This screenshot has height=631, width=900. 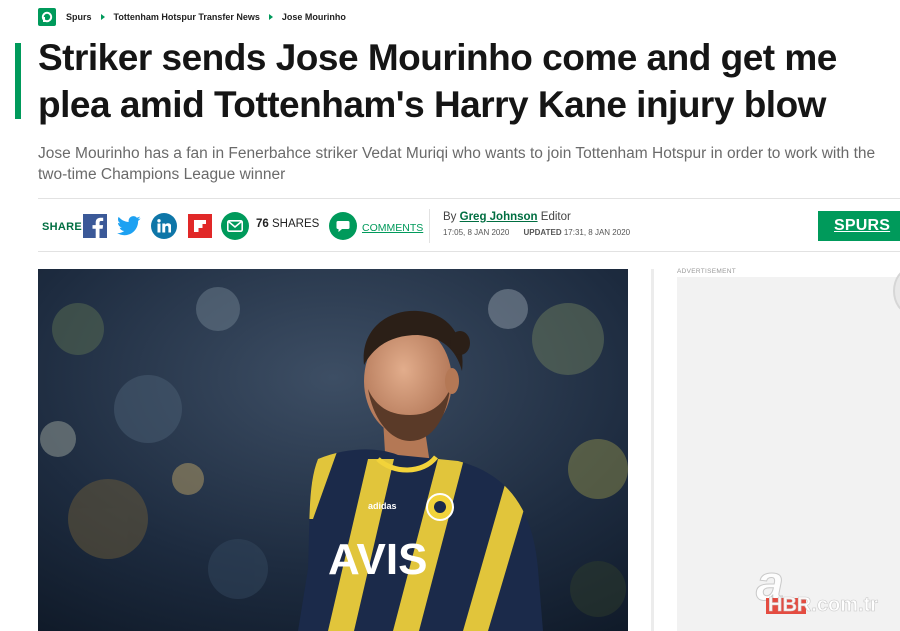 I want to click on author-role: Editor, so click(x=555, y=217).